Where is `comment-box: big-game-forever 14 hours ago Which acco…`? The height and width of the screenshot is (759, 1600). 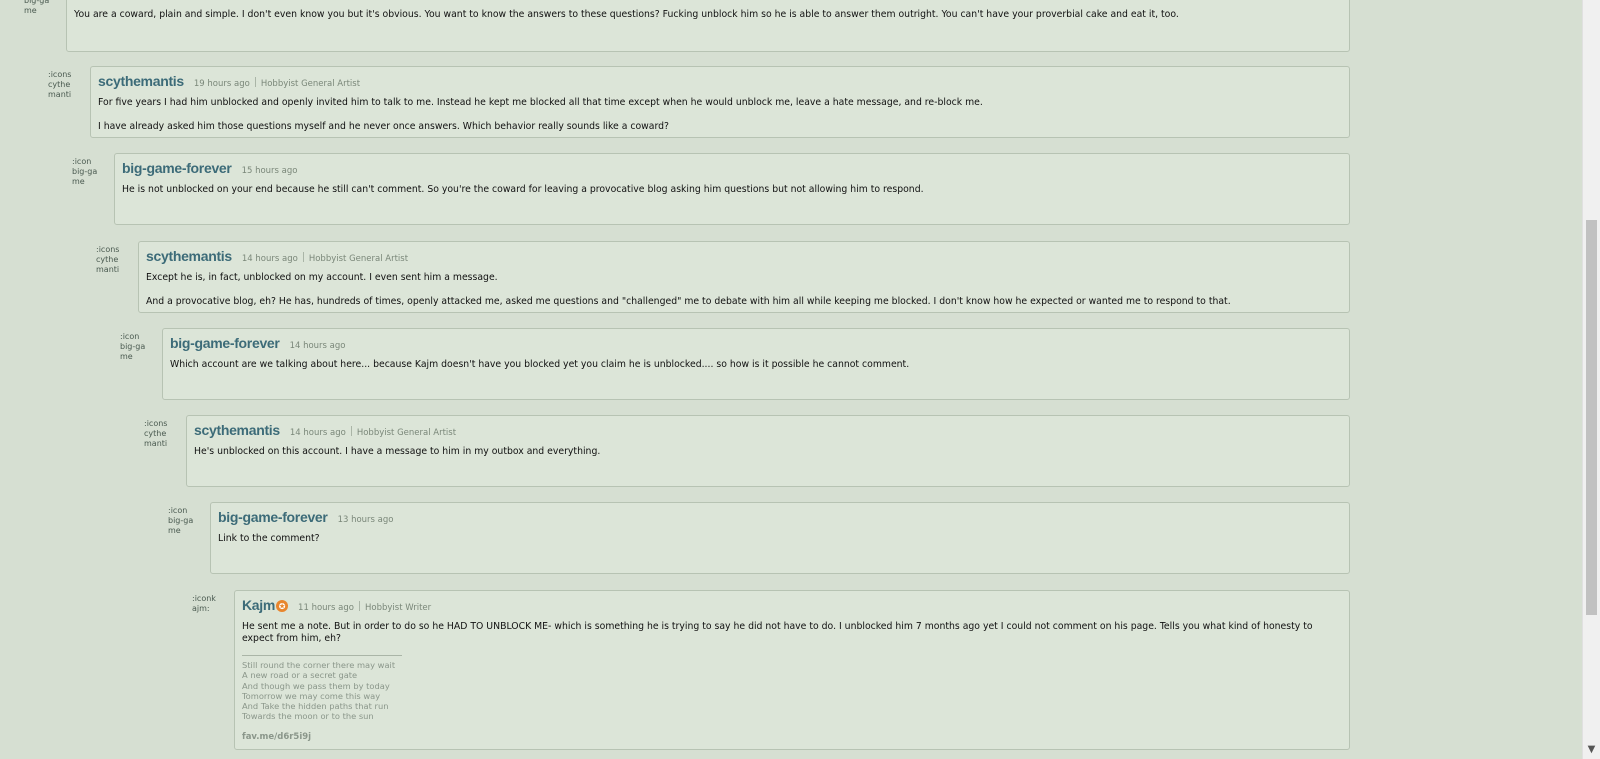 comment-box: big-game-forever 14 hours ago Which acco… is located at coordinates (756, 364).